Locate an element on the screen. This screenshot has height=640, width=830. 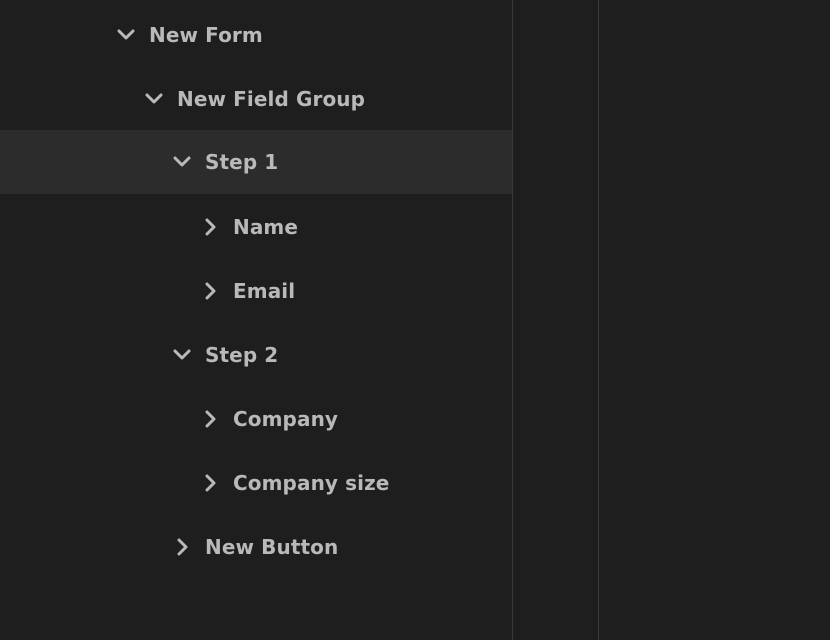
tree-item-label: Company is located at coordinates (286, 419).